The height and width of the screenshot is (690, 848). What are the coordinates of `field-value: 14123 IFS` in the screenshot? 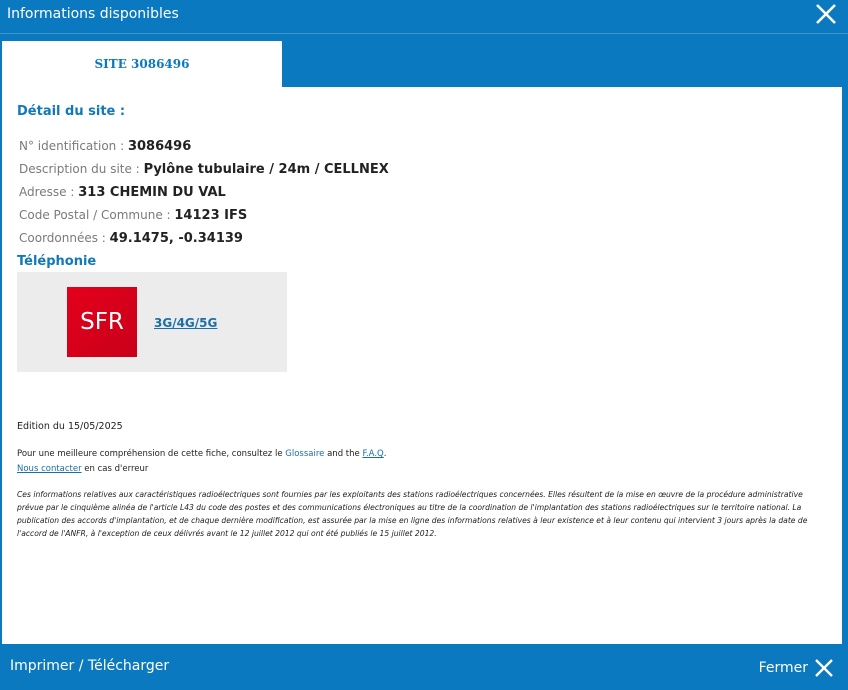 It's located at (211, 215).